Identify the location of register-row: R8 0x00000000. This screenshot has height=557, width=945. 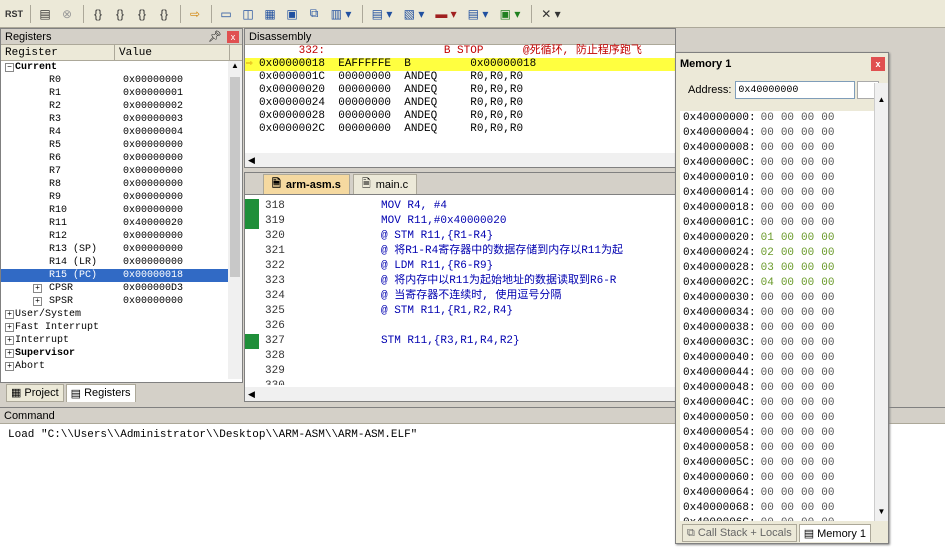
(121, 184).